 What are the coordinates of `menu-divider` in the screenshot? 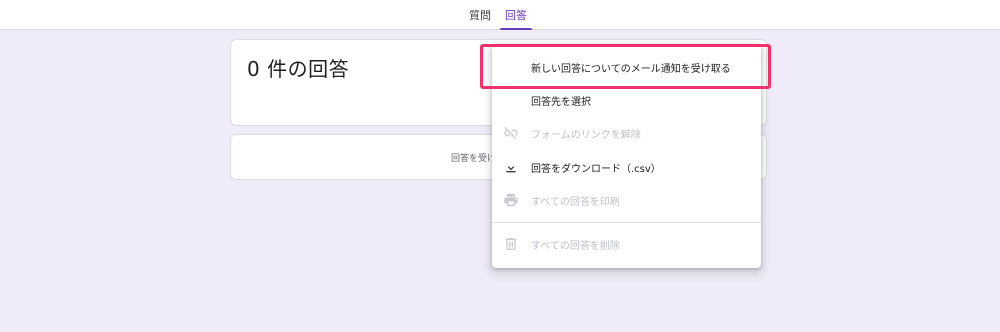 It's located at (626, 222).